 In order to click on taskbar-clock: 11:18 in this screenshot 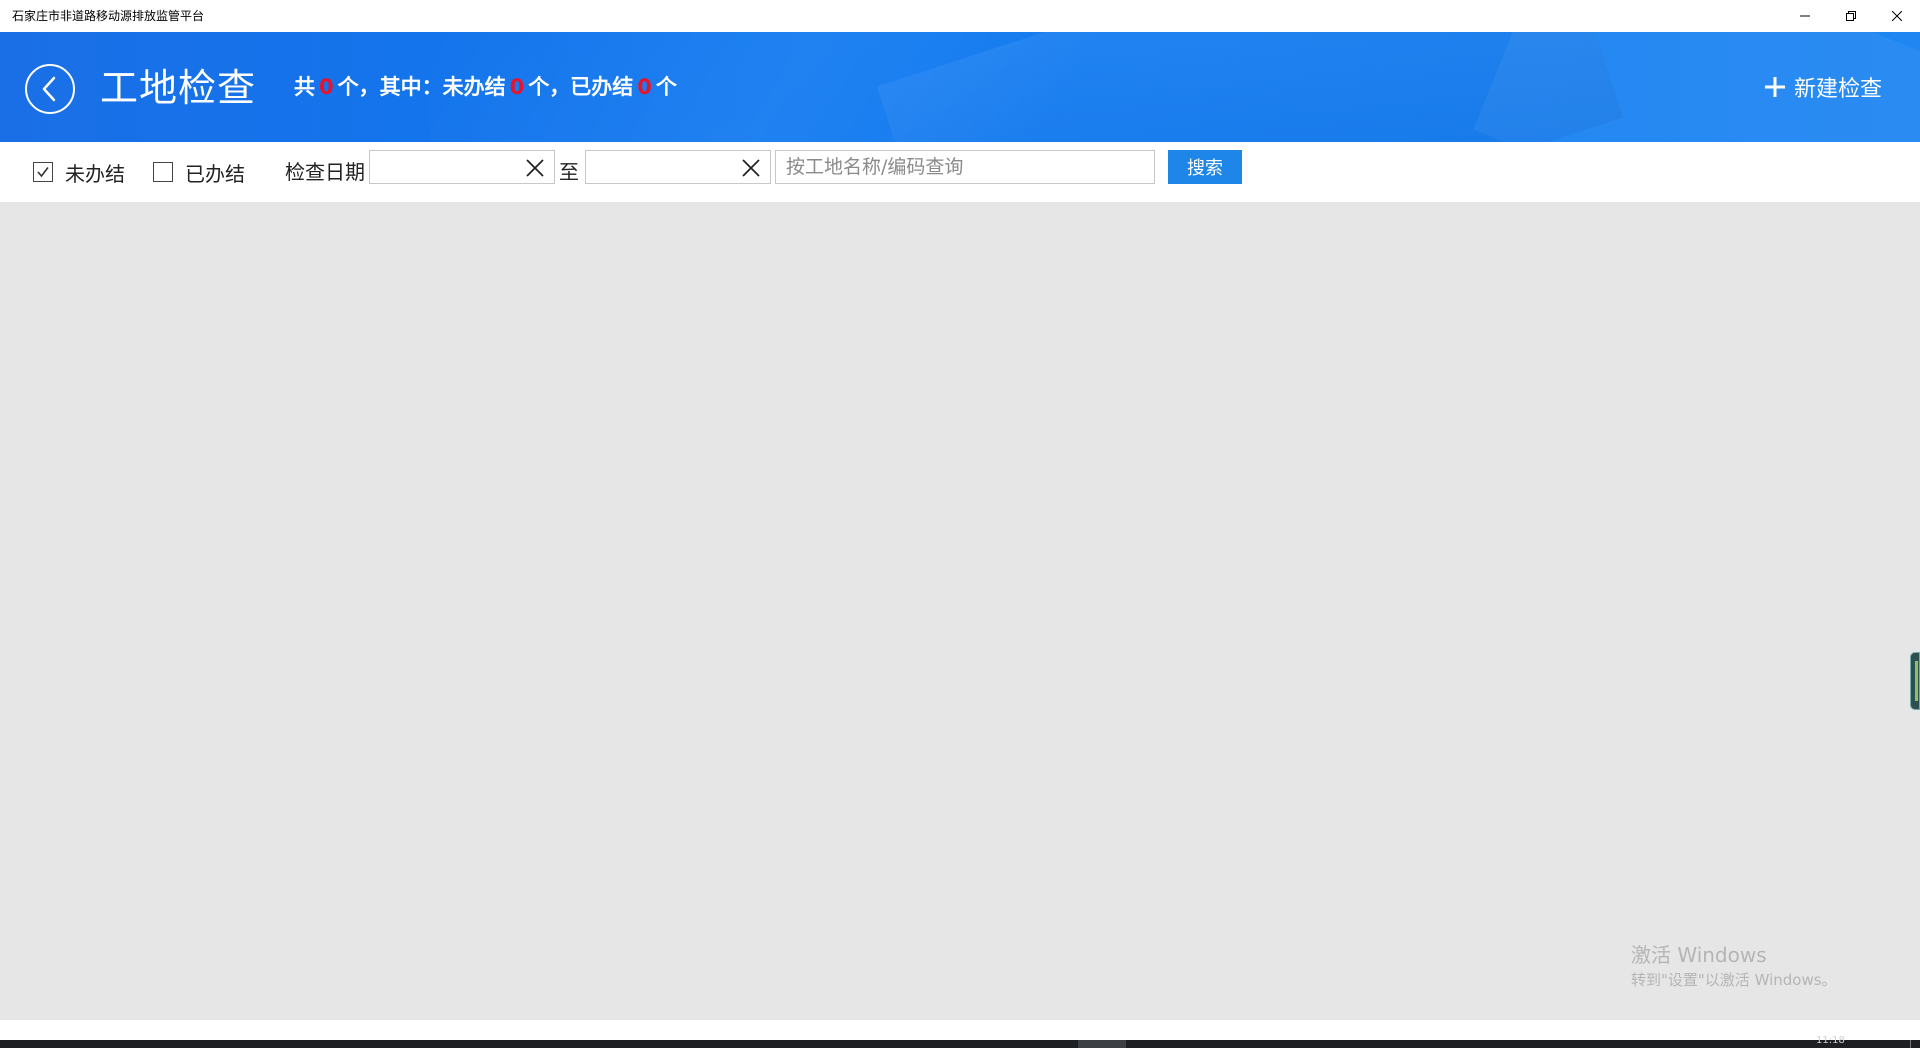, I will do `click(1830, 1040)`.